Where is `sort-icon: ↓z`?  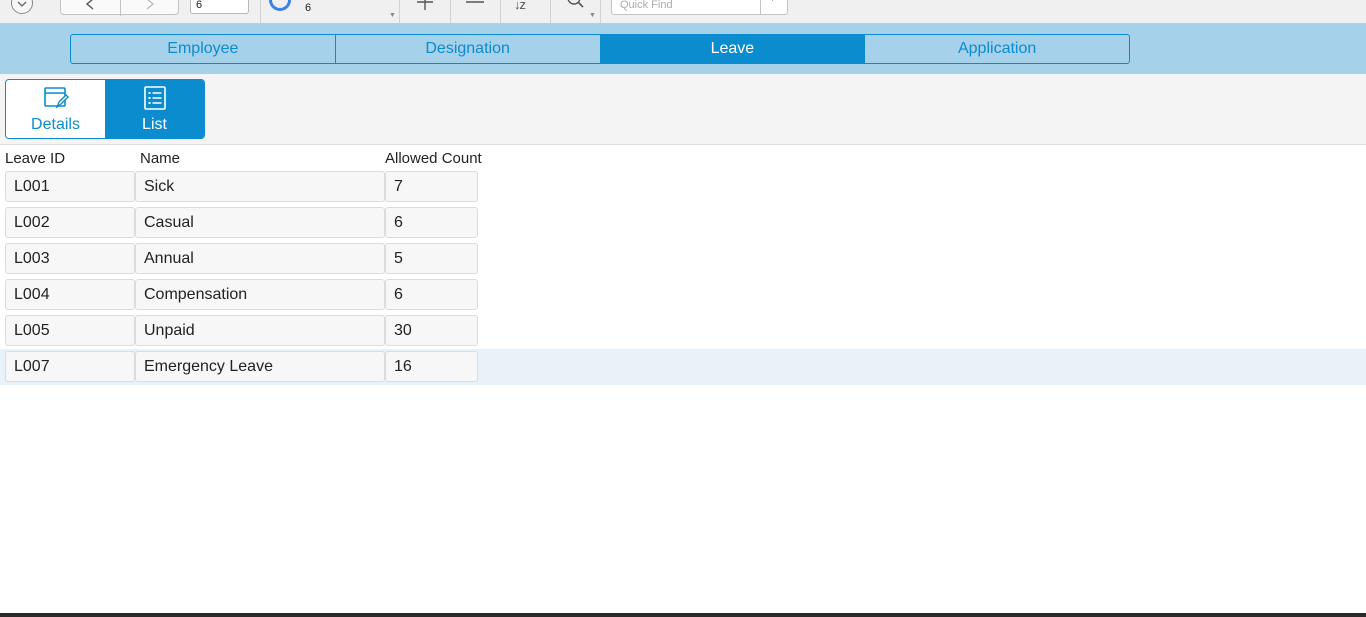 sort-icon: ↓z is located at coordinates (520, 6).